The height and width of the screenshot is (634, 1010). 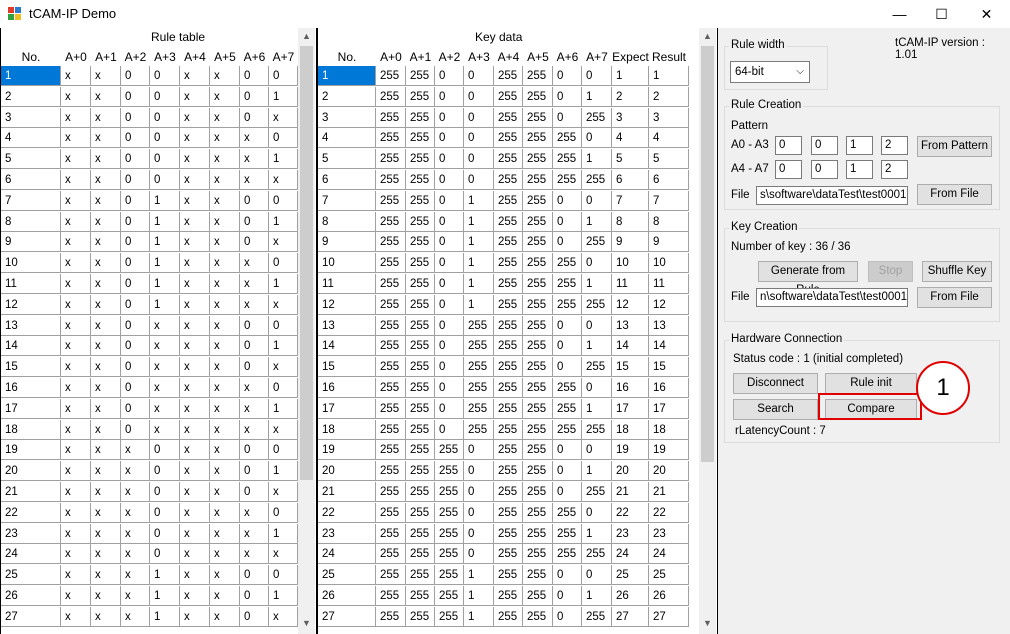 What do you see at coordinates (347, 96) in the screenshot?
I see `key-cell: 2` at bounding box center [347, 96].